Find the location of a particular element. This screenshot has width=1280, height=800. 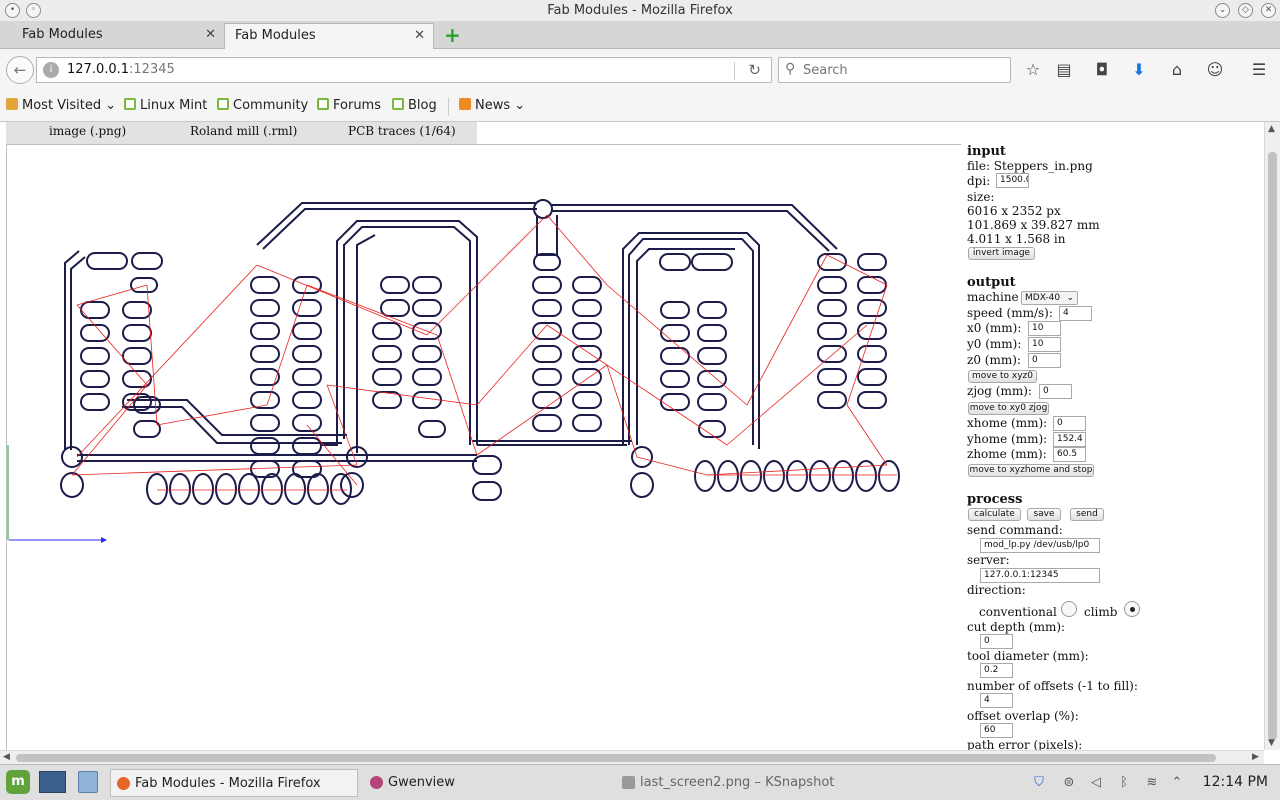

server-input: 127.0.0.1:12345 is located at coordinates (1040, 575).